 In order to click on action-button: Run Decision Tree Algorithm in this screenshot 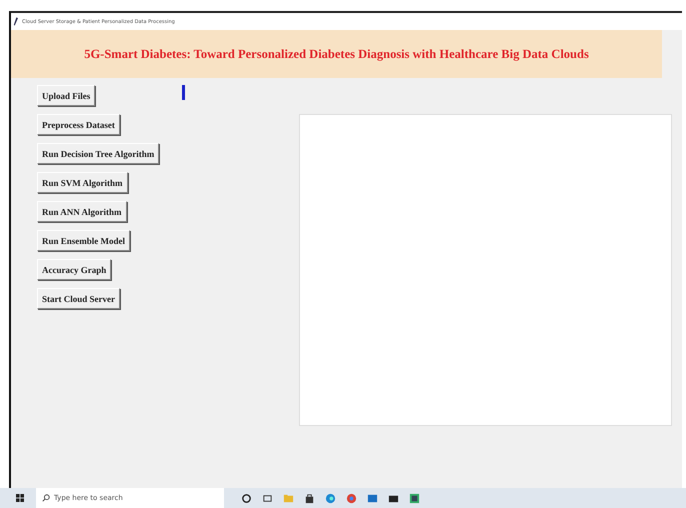, I will do `click(98, 153)`.